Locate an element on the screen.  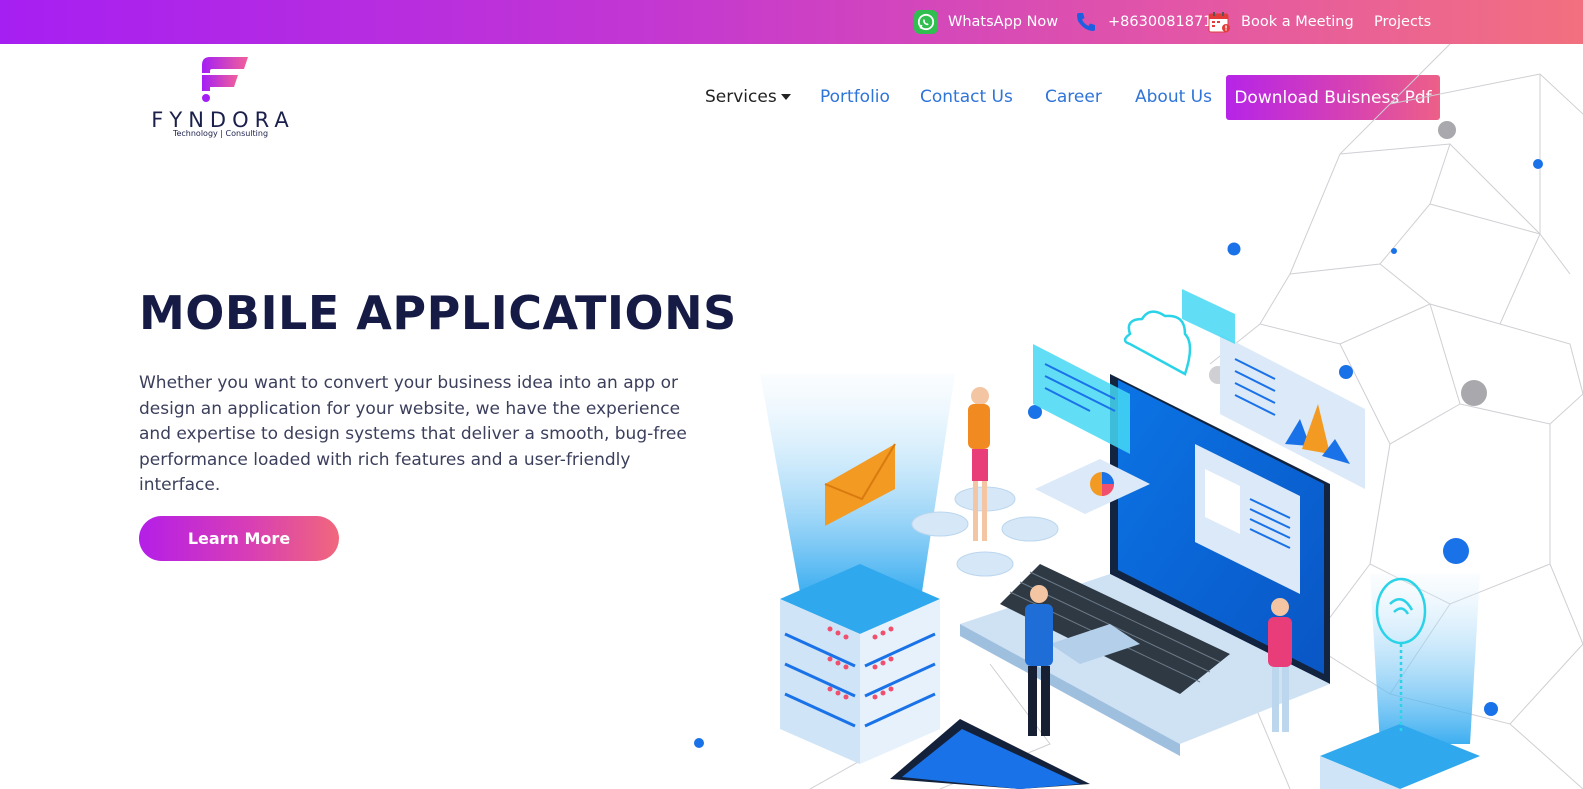
server-rack-left is located at coordinates (860, 664).